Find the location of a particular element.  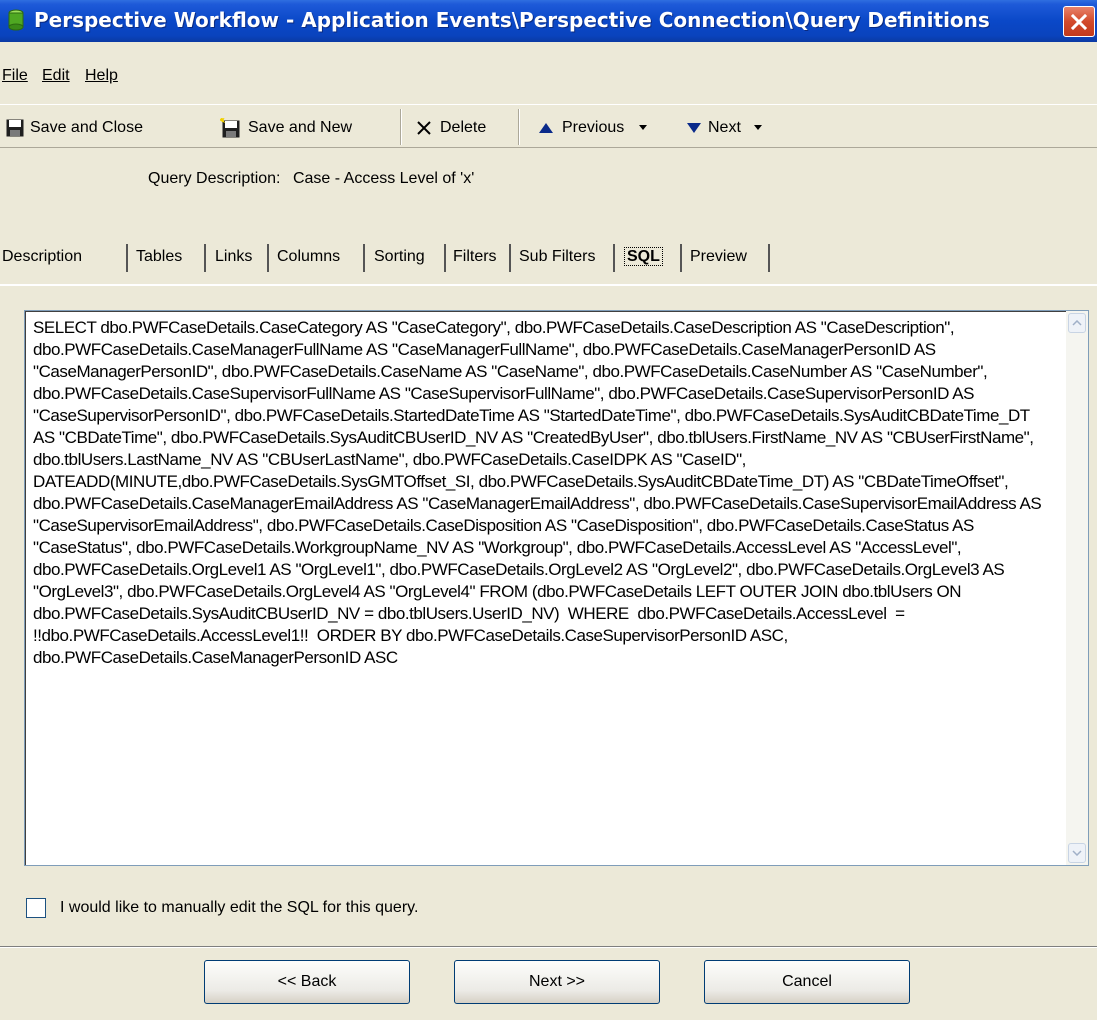

cancel-button: Cancel is located at coordinates (807, 982).